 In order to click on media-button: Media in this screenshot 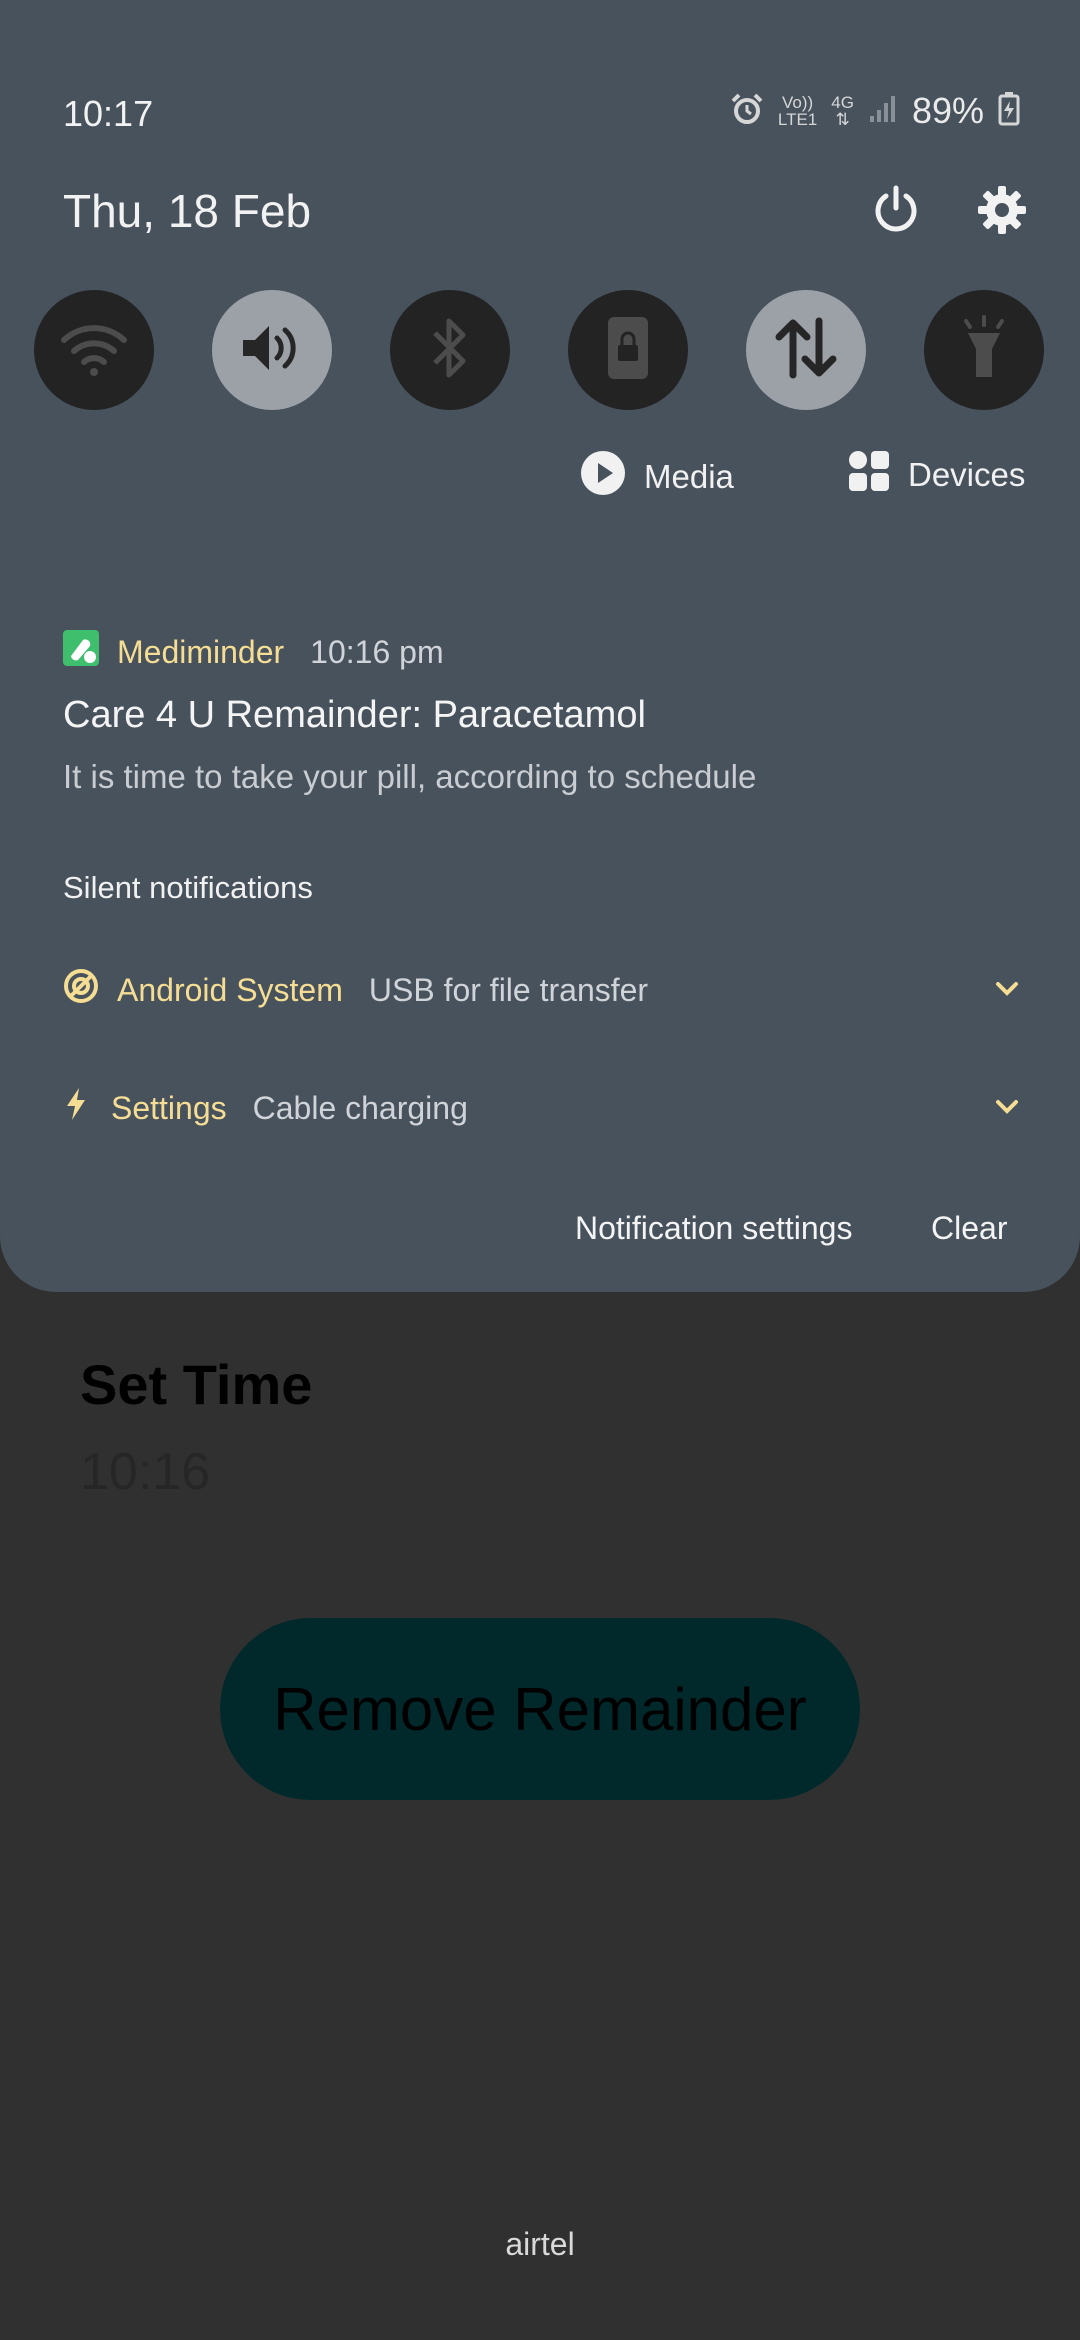, I will do `click(657, 477)`.